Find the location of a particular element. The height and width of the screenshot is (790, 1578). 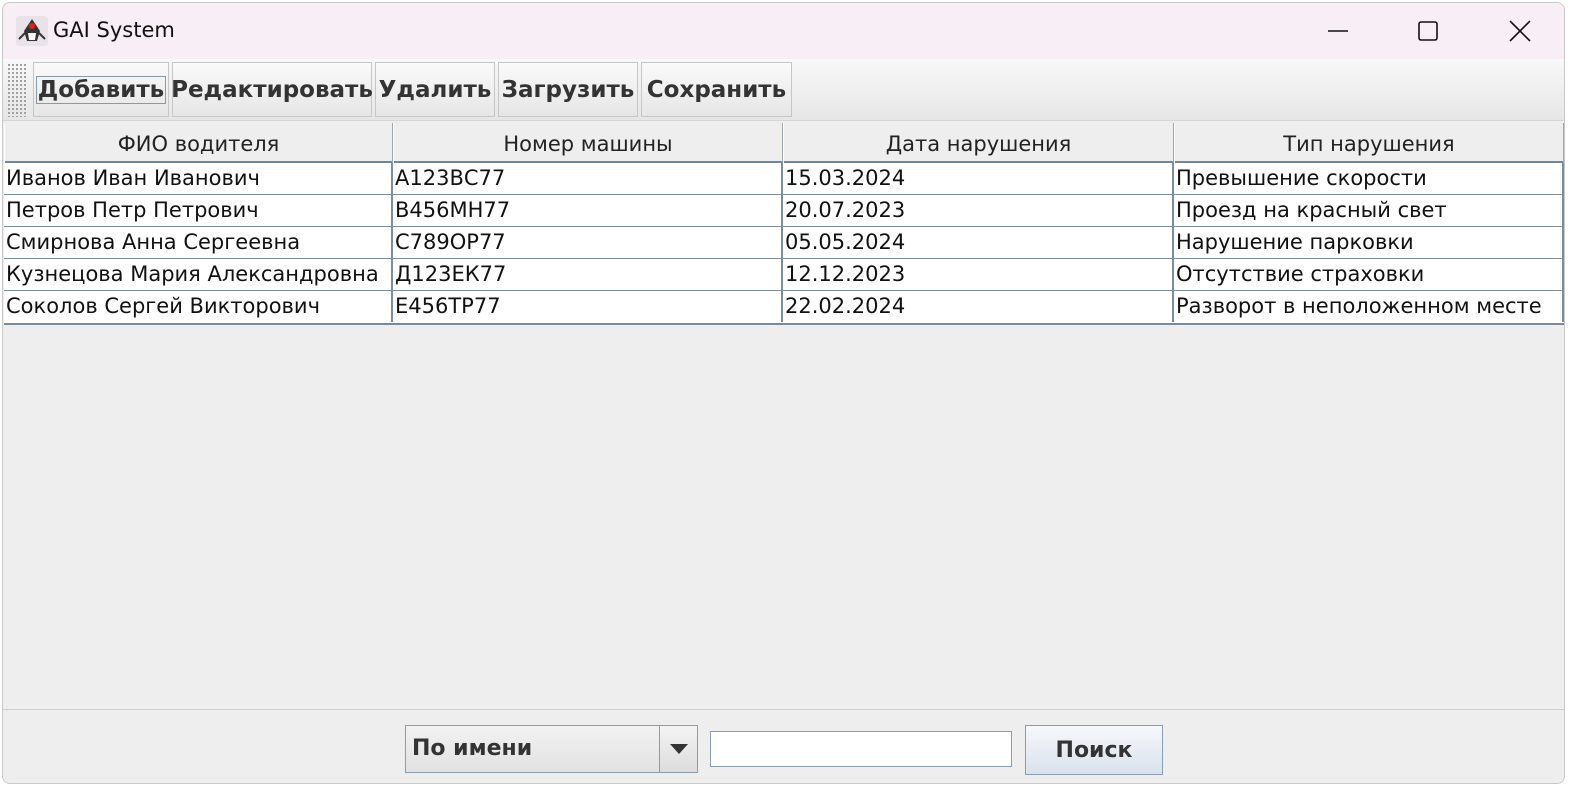

cell-violation-date: 05.05.2024 is located at coordinates (978, 242).